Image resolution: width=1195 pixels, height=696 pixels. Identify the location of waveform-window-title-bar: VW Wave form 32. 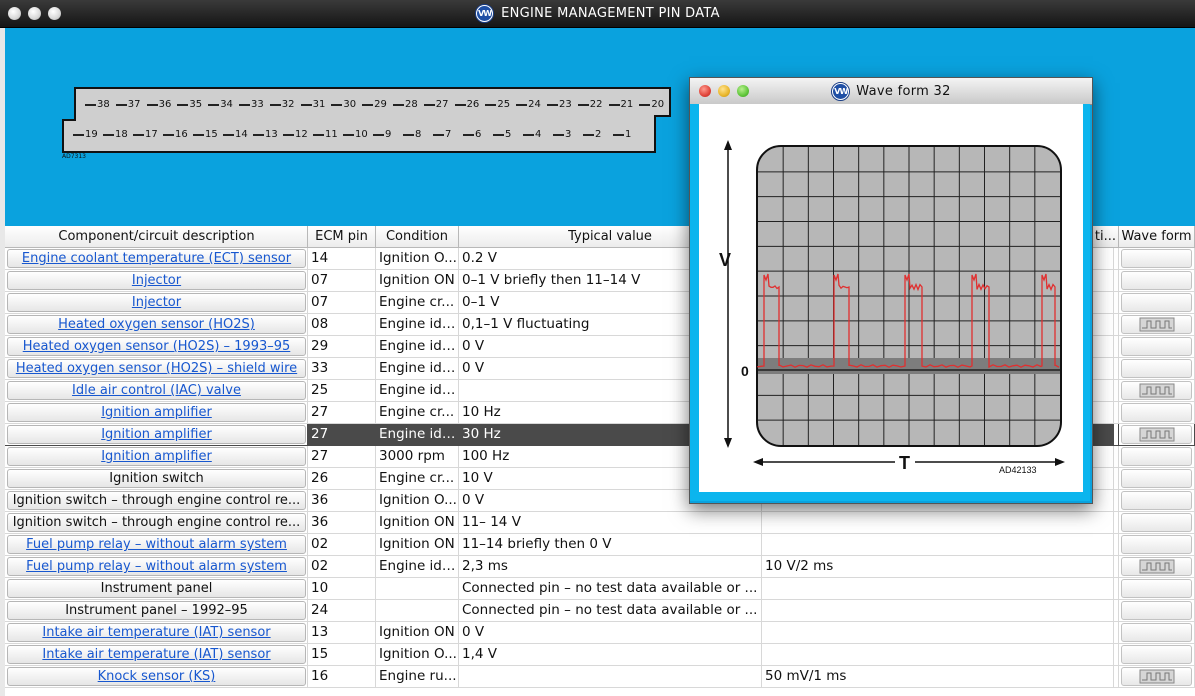
(891, 91).